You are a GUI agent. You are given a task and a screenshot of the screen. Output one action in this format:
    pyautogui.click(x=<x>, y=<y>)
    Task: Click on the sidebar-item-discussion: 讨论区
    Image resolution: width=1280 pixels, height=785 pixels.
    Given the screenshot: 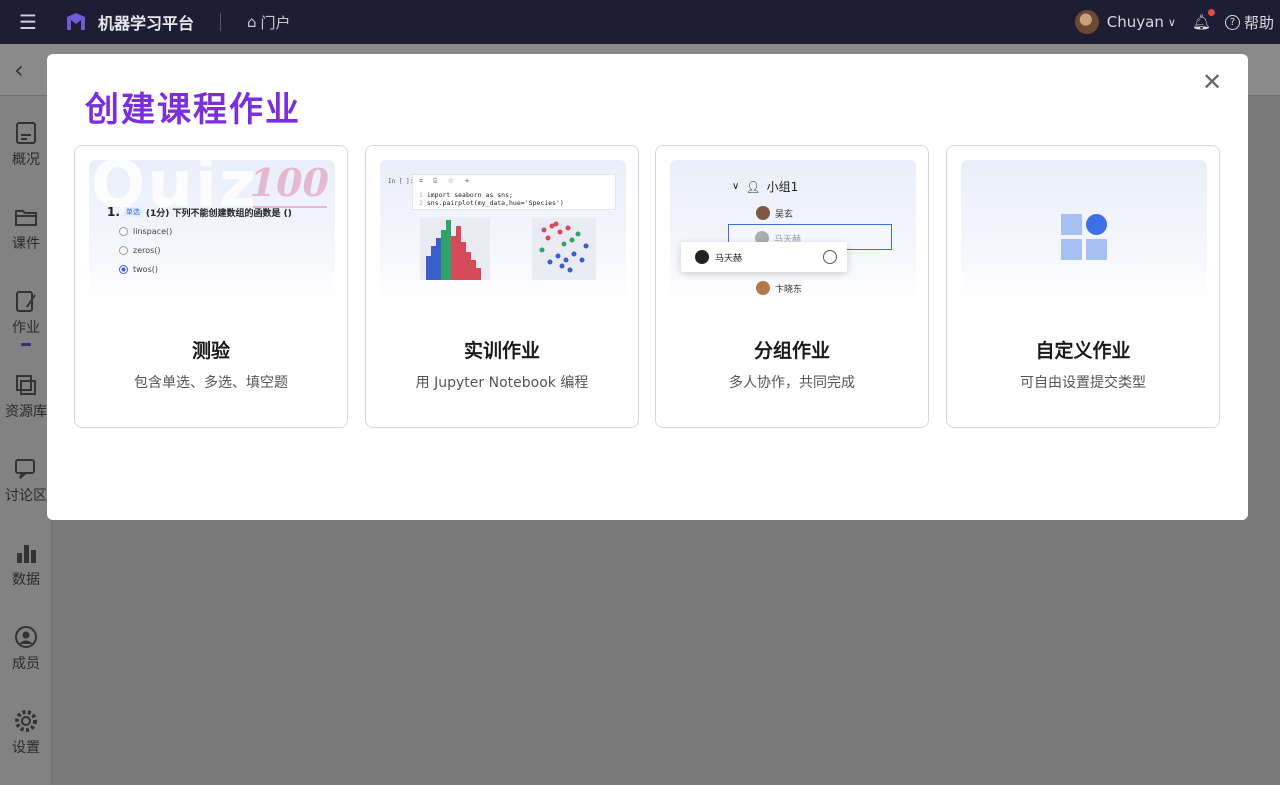 What is the action you would take?
    pyautogui.click(x=26, y=481)
    